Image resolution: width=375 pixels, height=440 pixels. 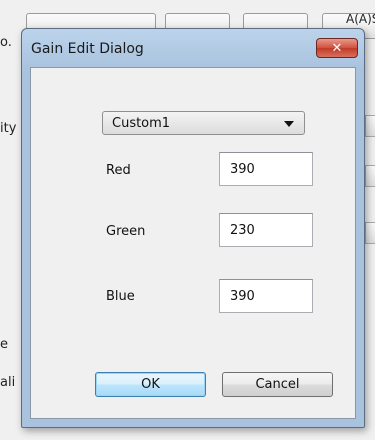 What do you see at coordinates (150, 384) in the screenshot?
I see `ok-button: OK` at bounding box center [150, 384].